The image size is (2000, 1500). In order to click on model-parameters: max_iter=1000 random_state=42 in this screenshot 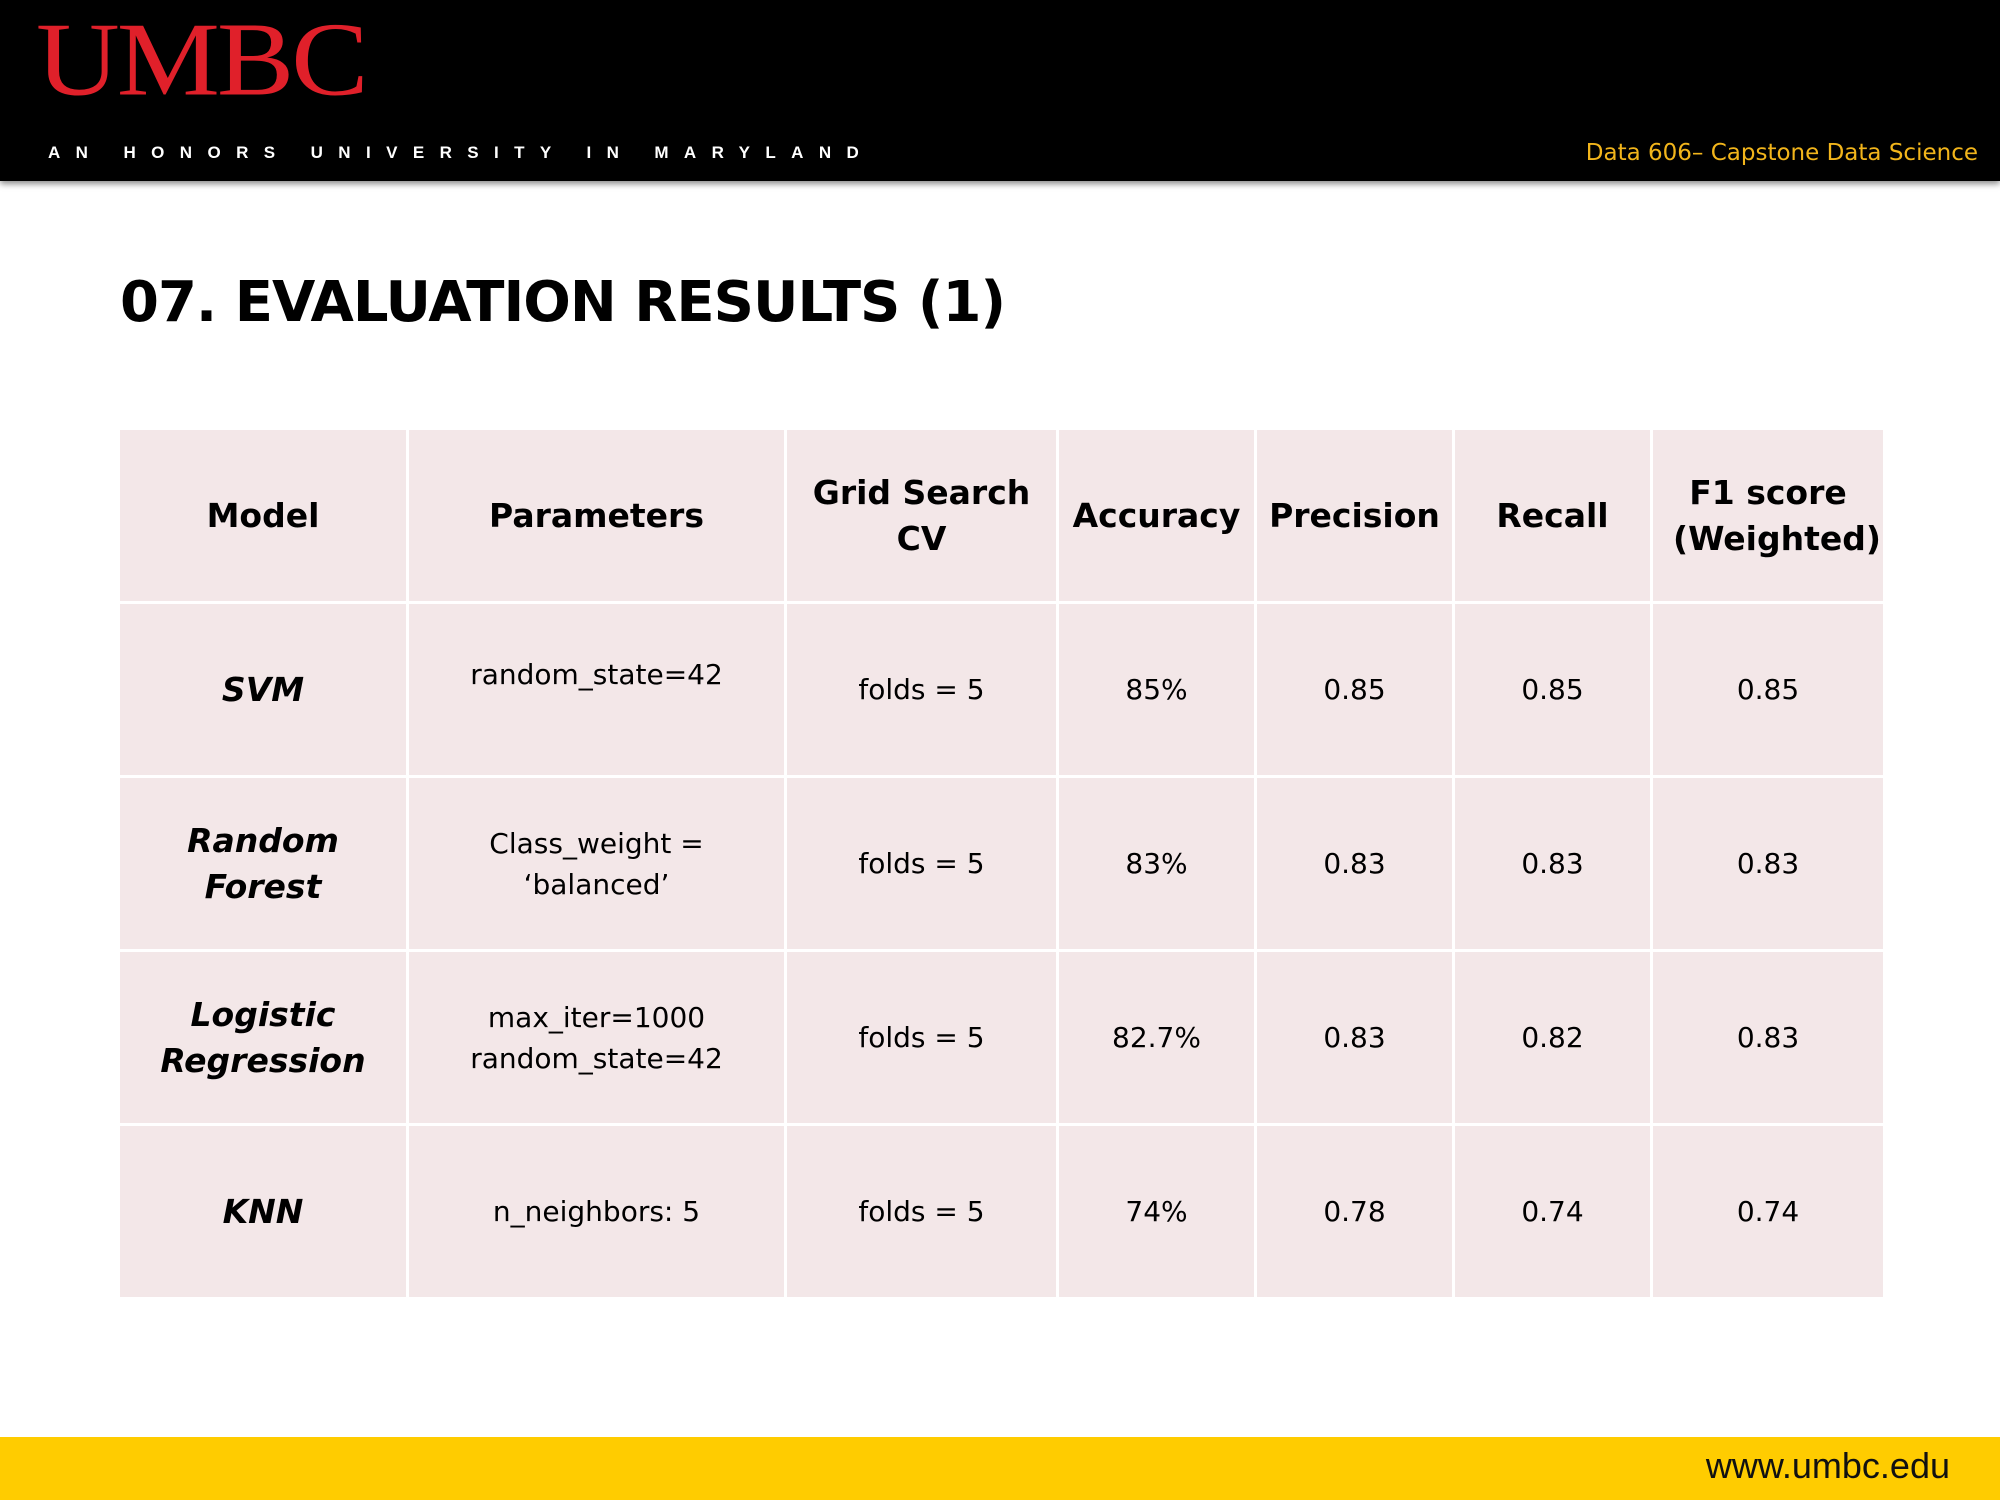, I will do `click(596, 1037)`.